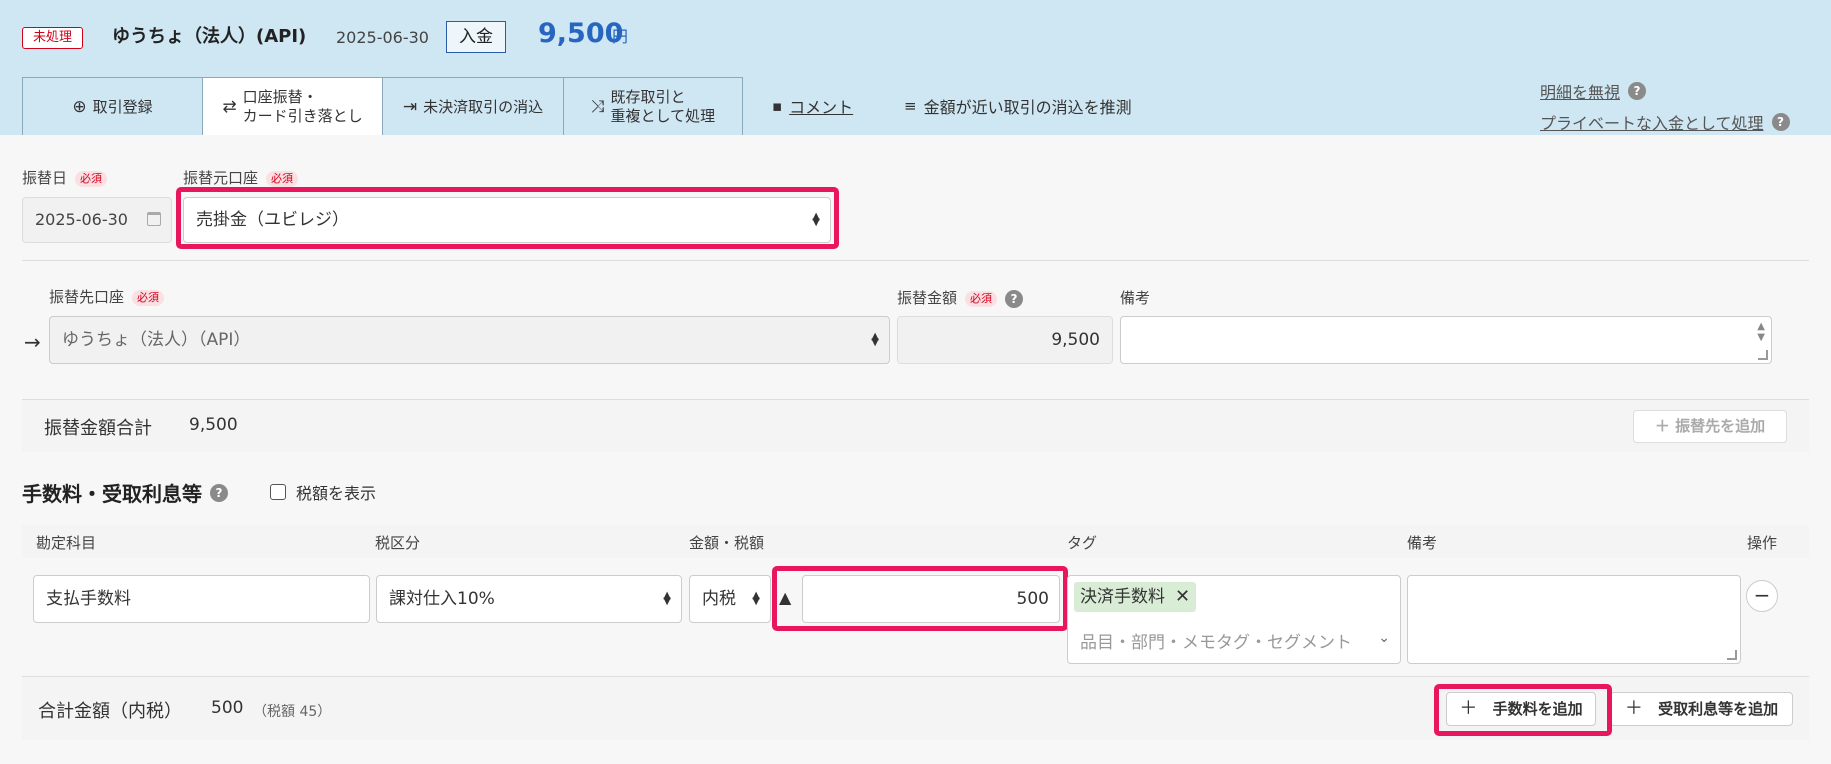 This screenshot has width=1831, height=764. I want to click on arrow-right-icon: →, so click(32, 342).